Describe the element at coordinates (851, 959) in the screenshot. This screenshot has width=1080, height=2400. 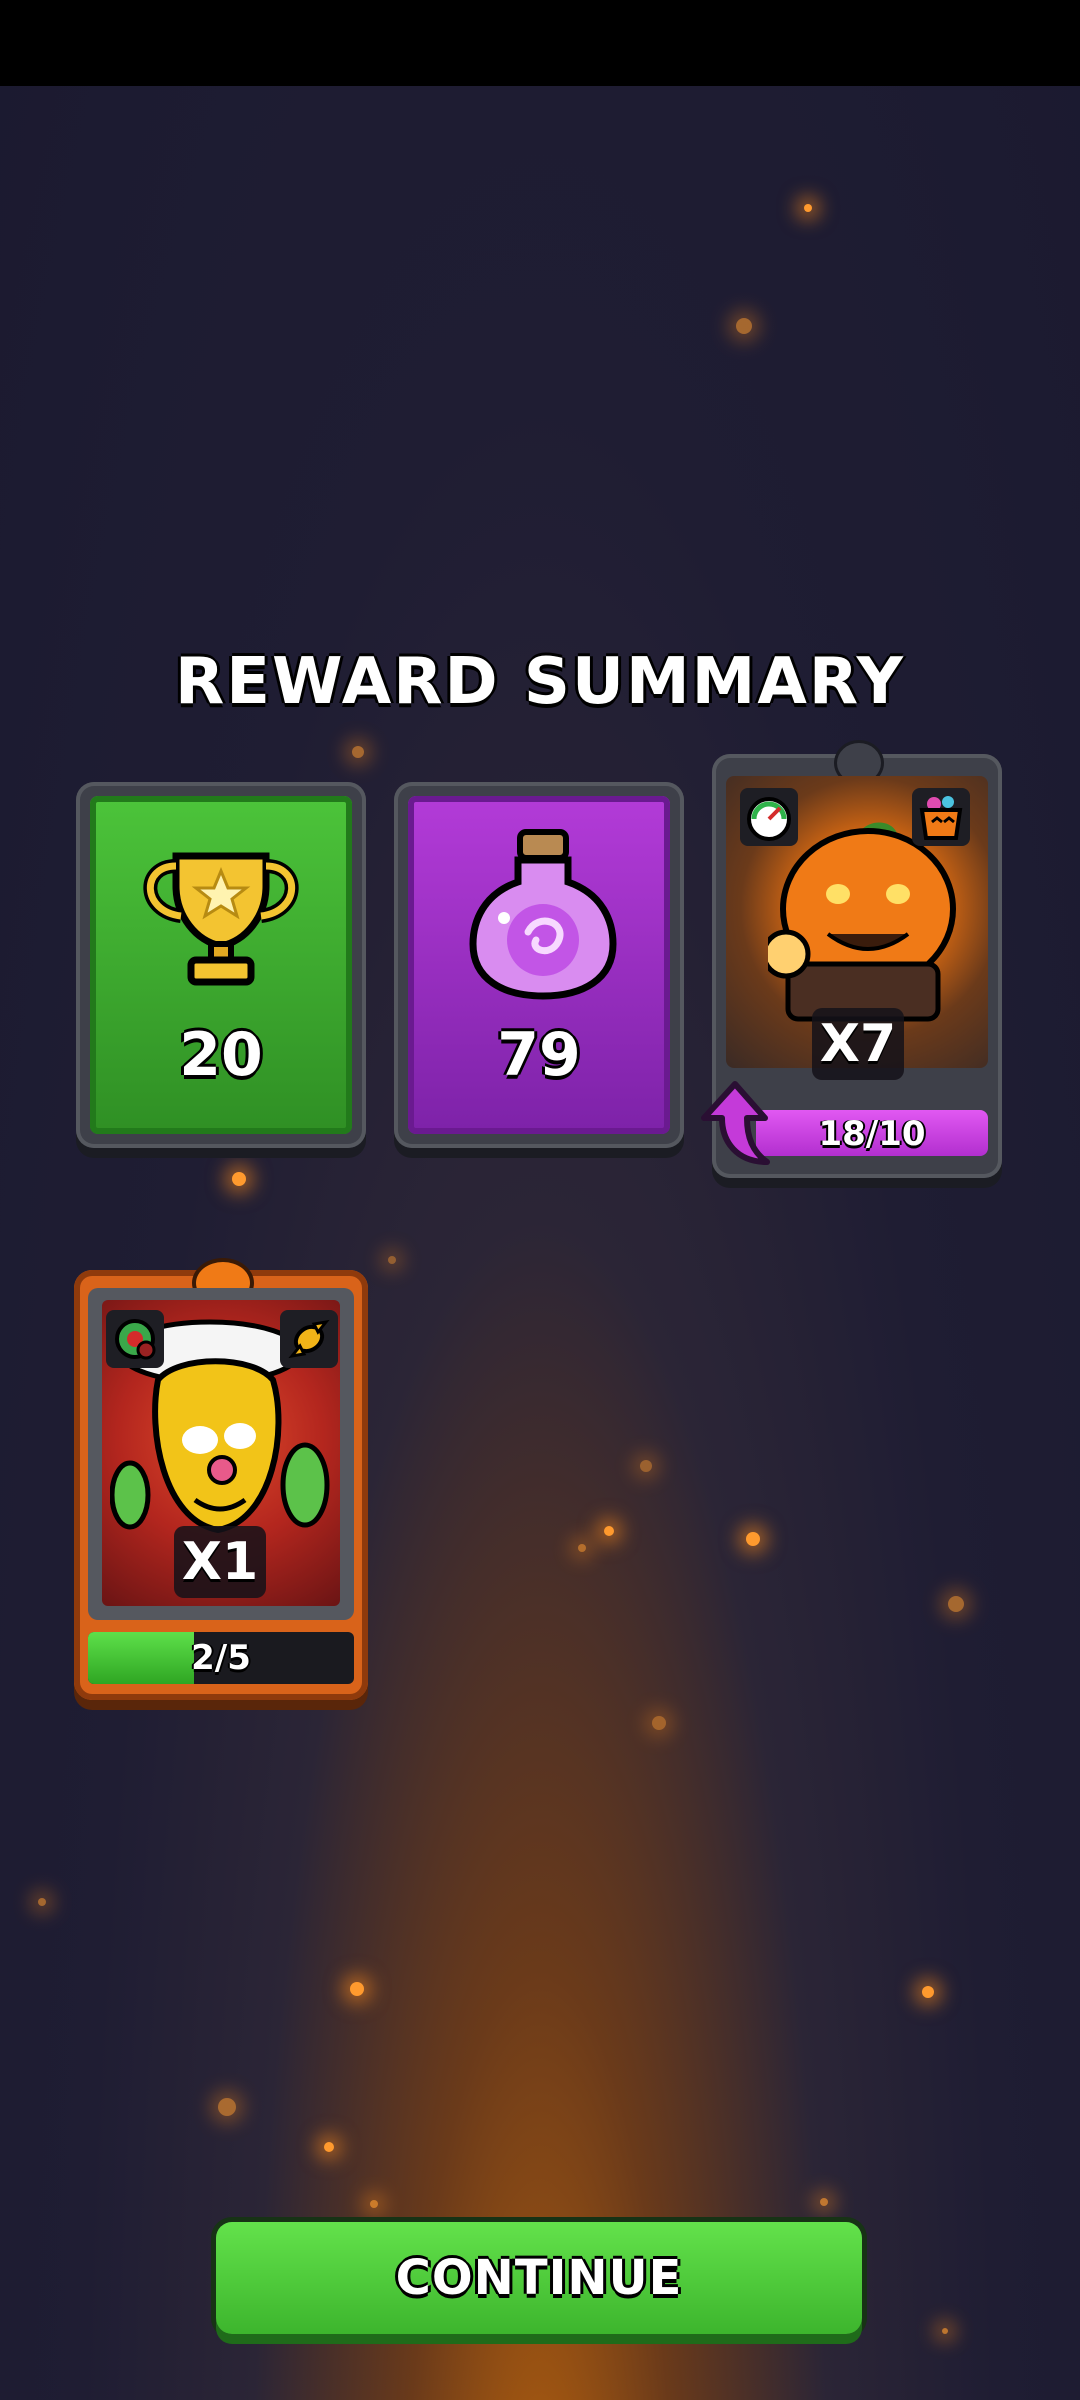
I see `pumpkin-monster-card: X7 18/10` at that location.